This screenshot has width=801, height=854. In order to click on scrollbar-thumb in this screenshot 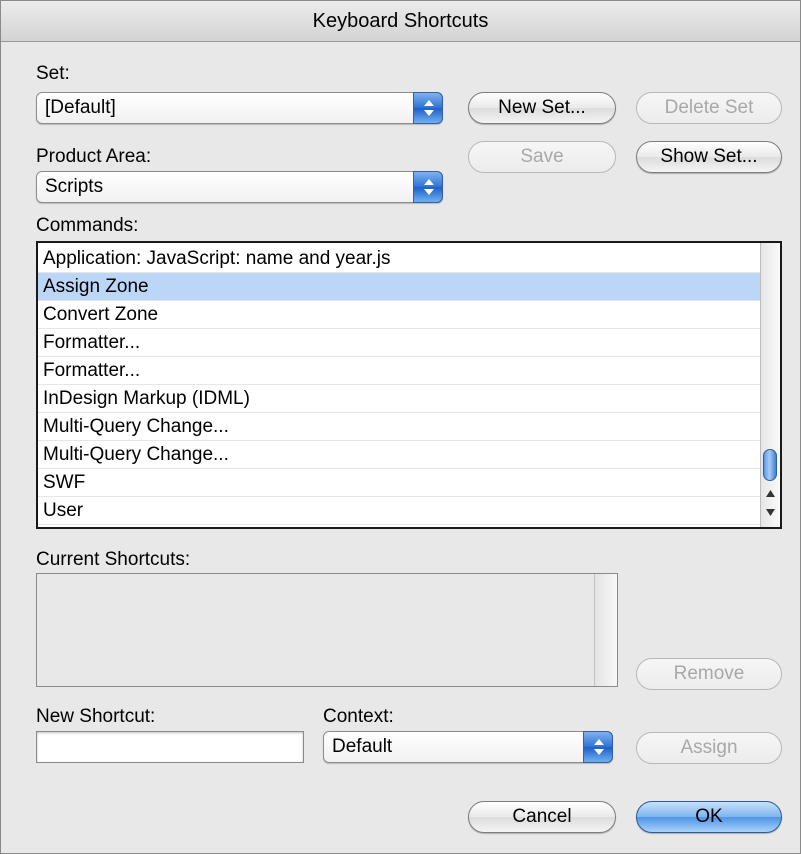, I will do `click(770, 465)`.